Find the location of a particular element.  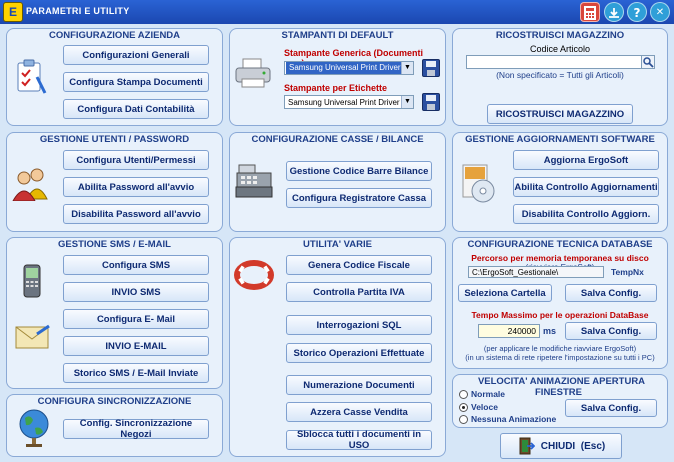

radio-nessuna-label: Nessuna Animazione is located at coordinates (514, 419).